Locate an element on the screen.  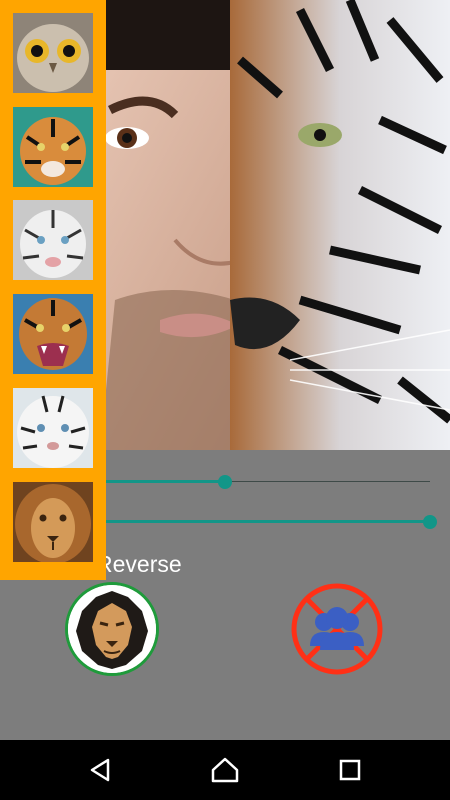
system-navigation-bar is located at coordinates (225, 770).